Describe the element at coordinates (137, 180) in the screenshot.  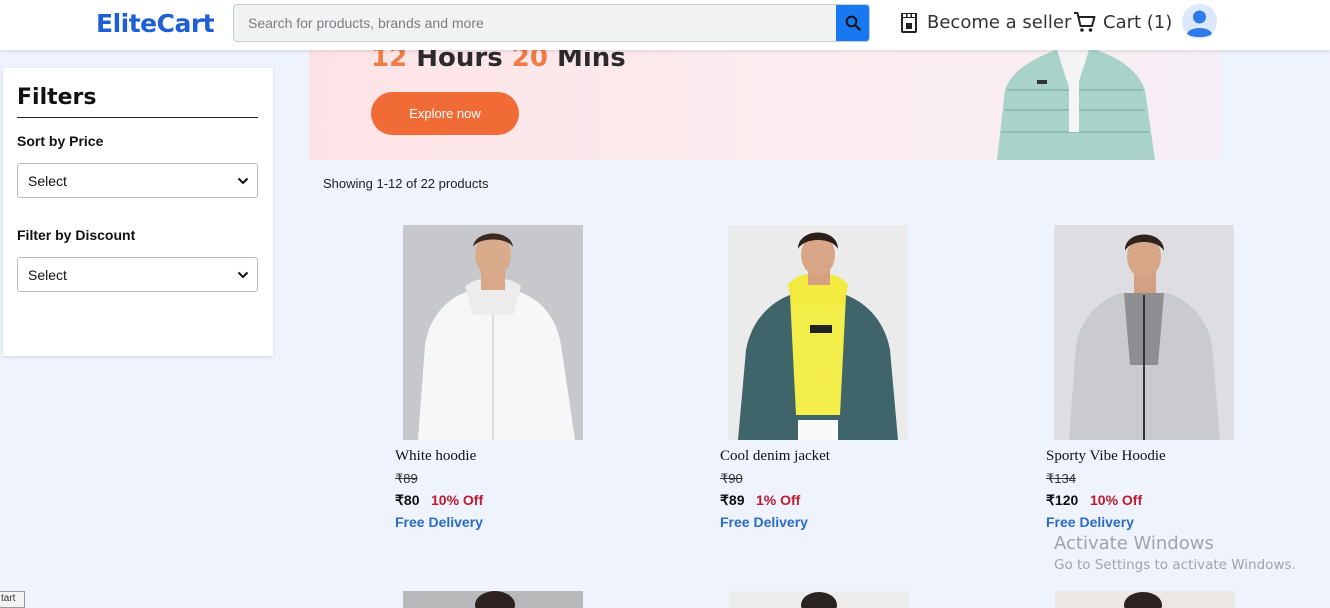
I see `sort-by-price-select: Select` at that location.